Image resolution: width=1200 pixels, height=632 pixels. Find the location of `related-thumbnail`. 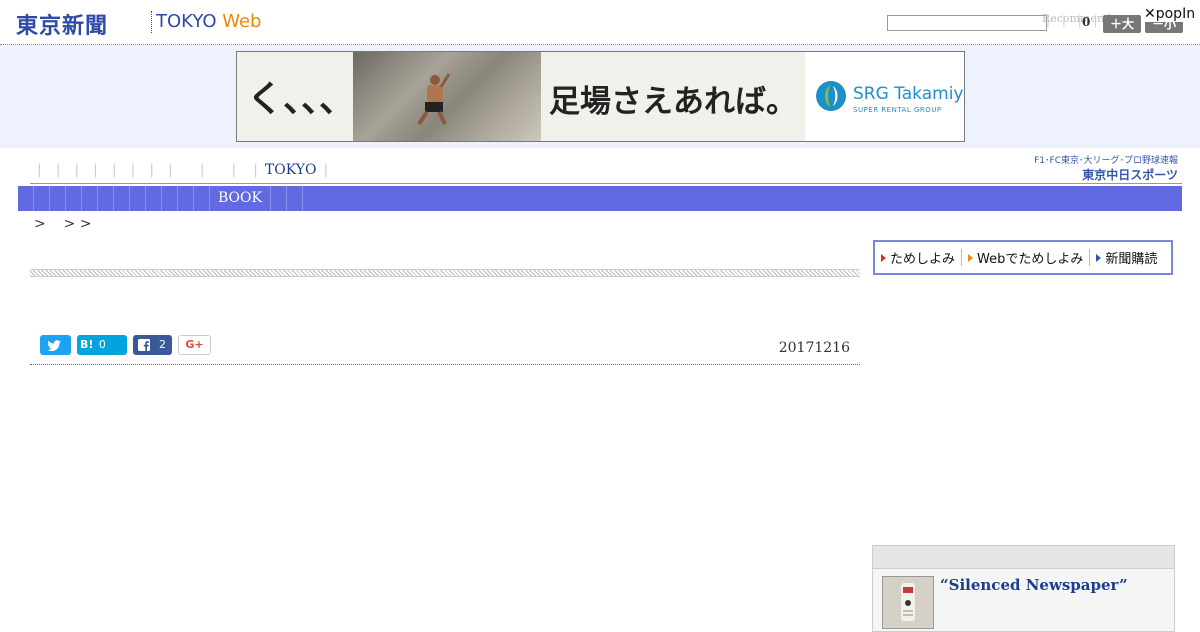

related-thumbnail is located at coordinates (908, 602).